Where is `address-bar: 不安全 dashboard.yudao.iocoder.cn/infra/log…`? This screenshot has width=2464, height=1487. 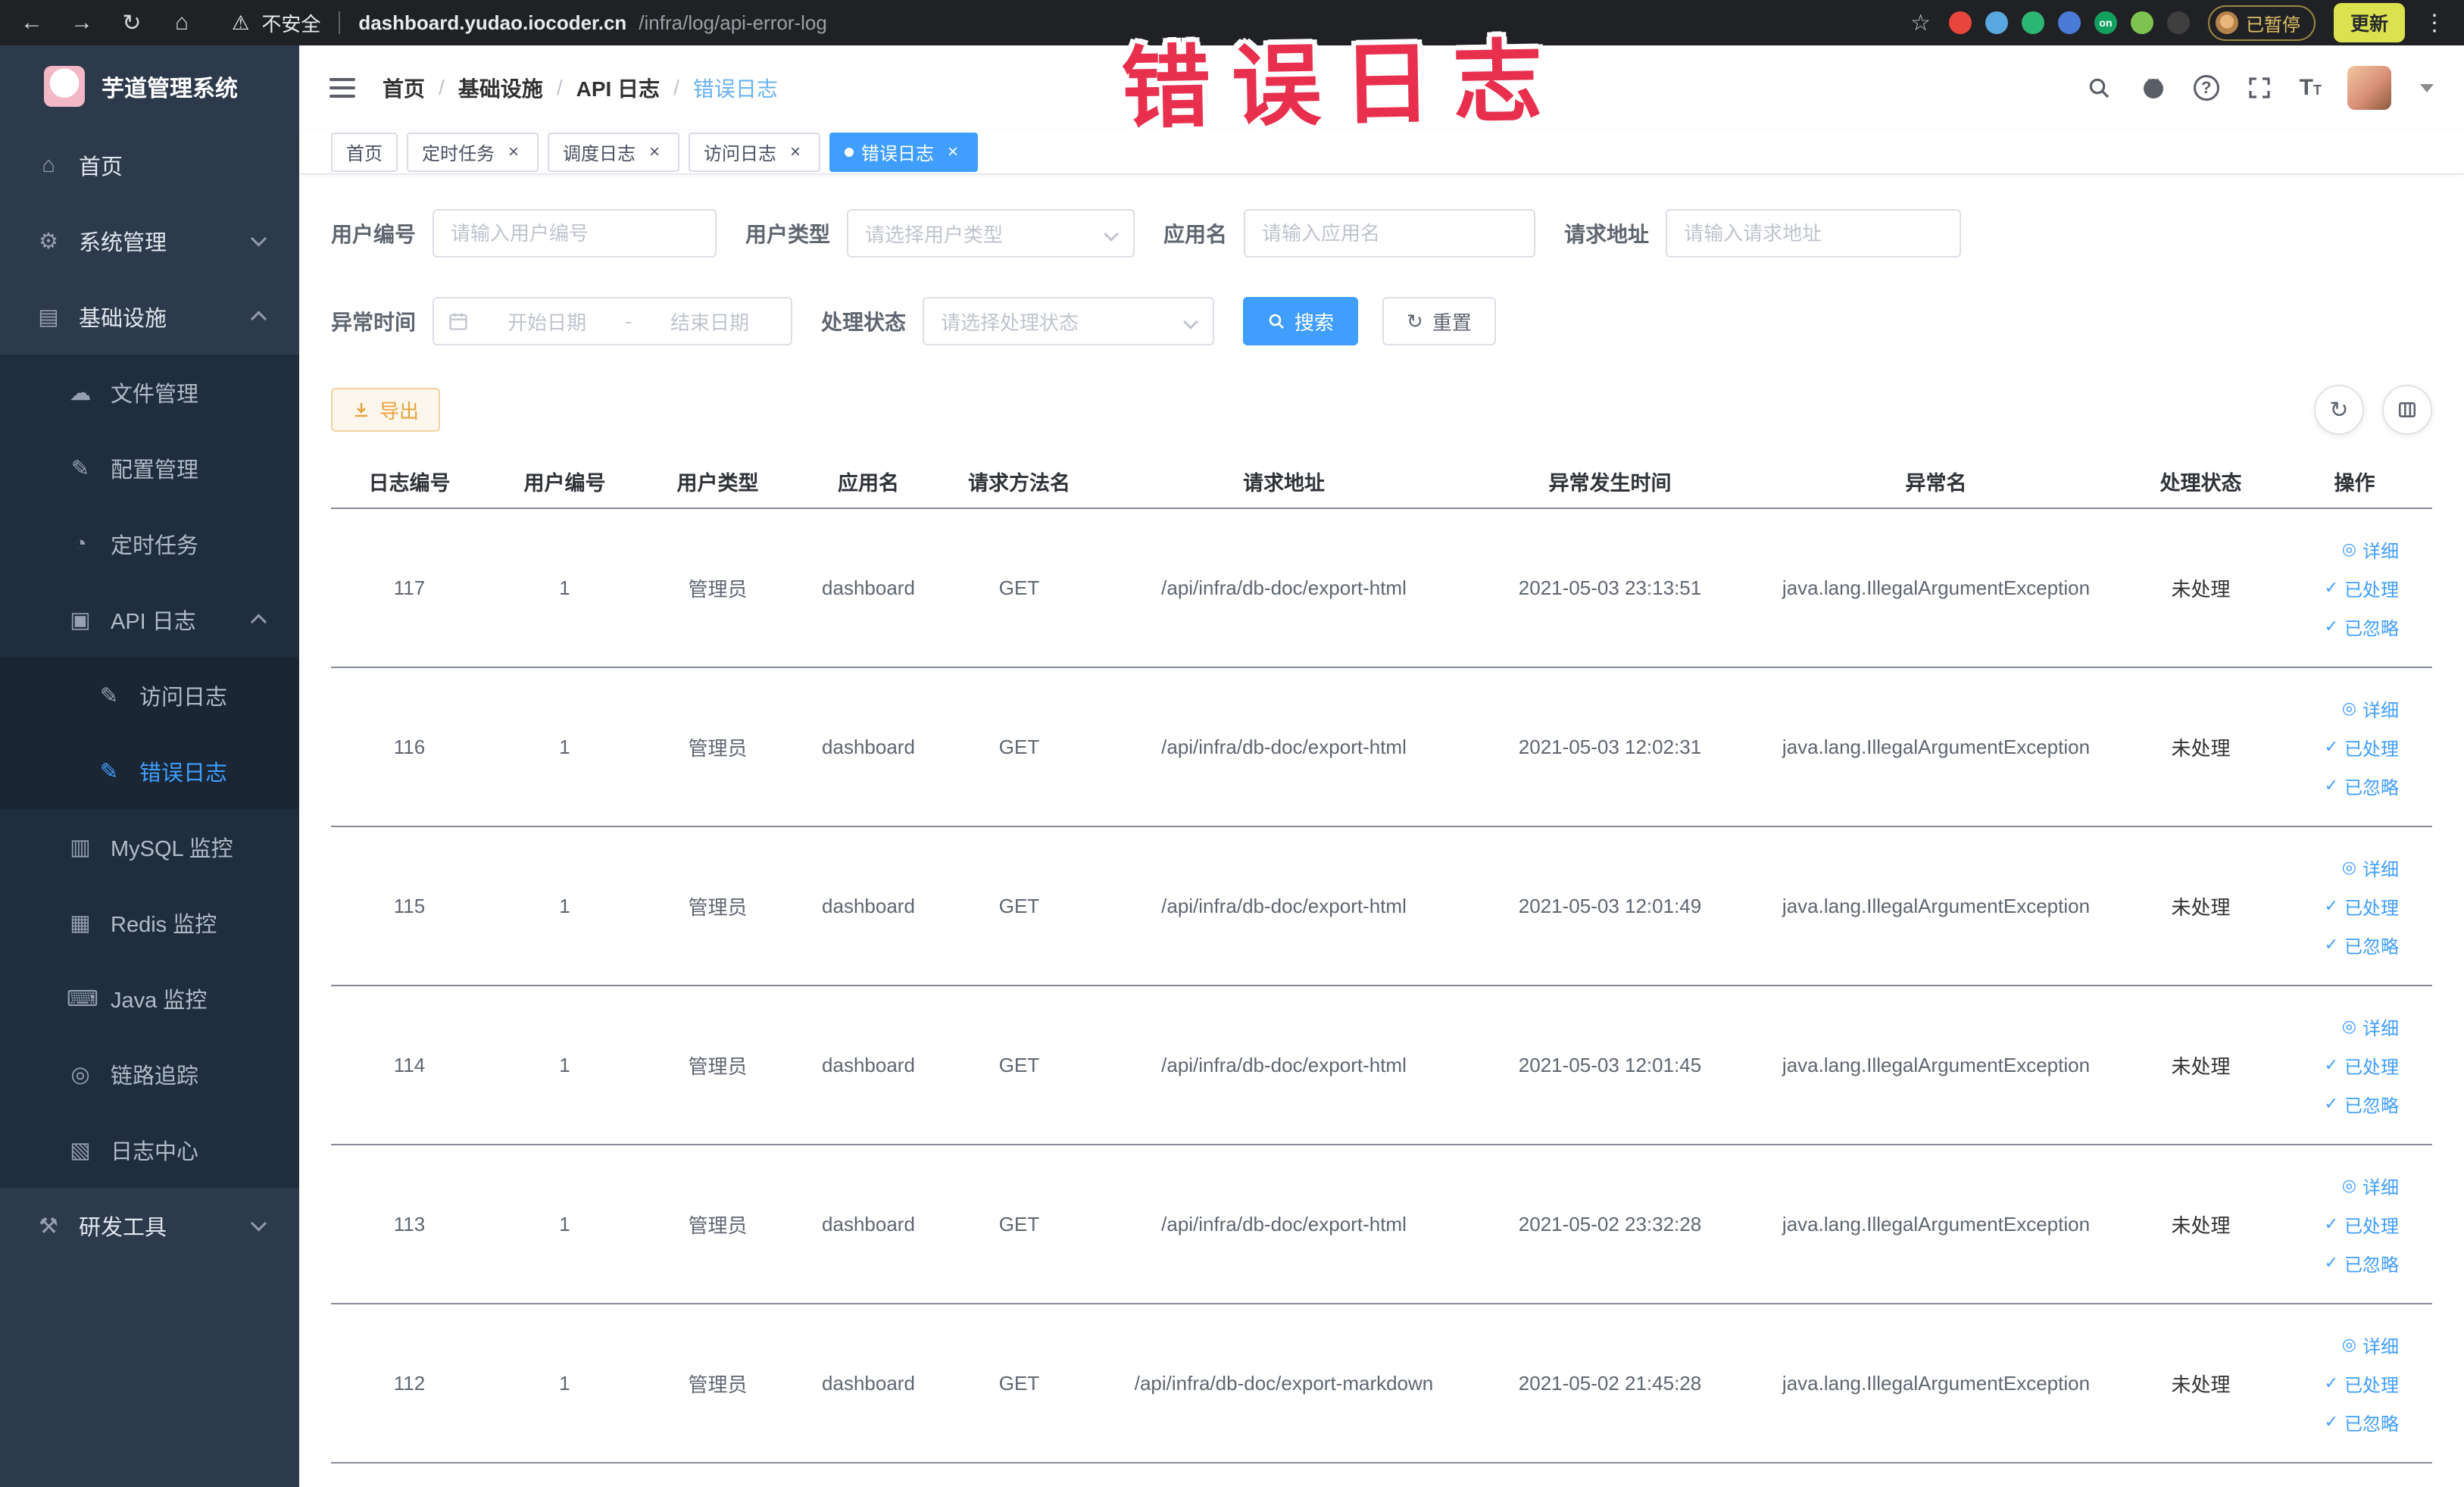
address-bar: 不安全 dashboard.yudao.iocoder.cn/infra/log… is located at coordinates (529, 23).